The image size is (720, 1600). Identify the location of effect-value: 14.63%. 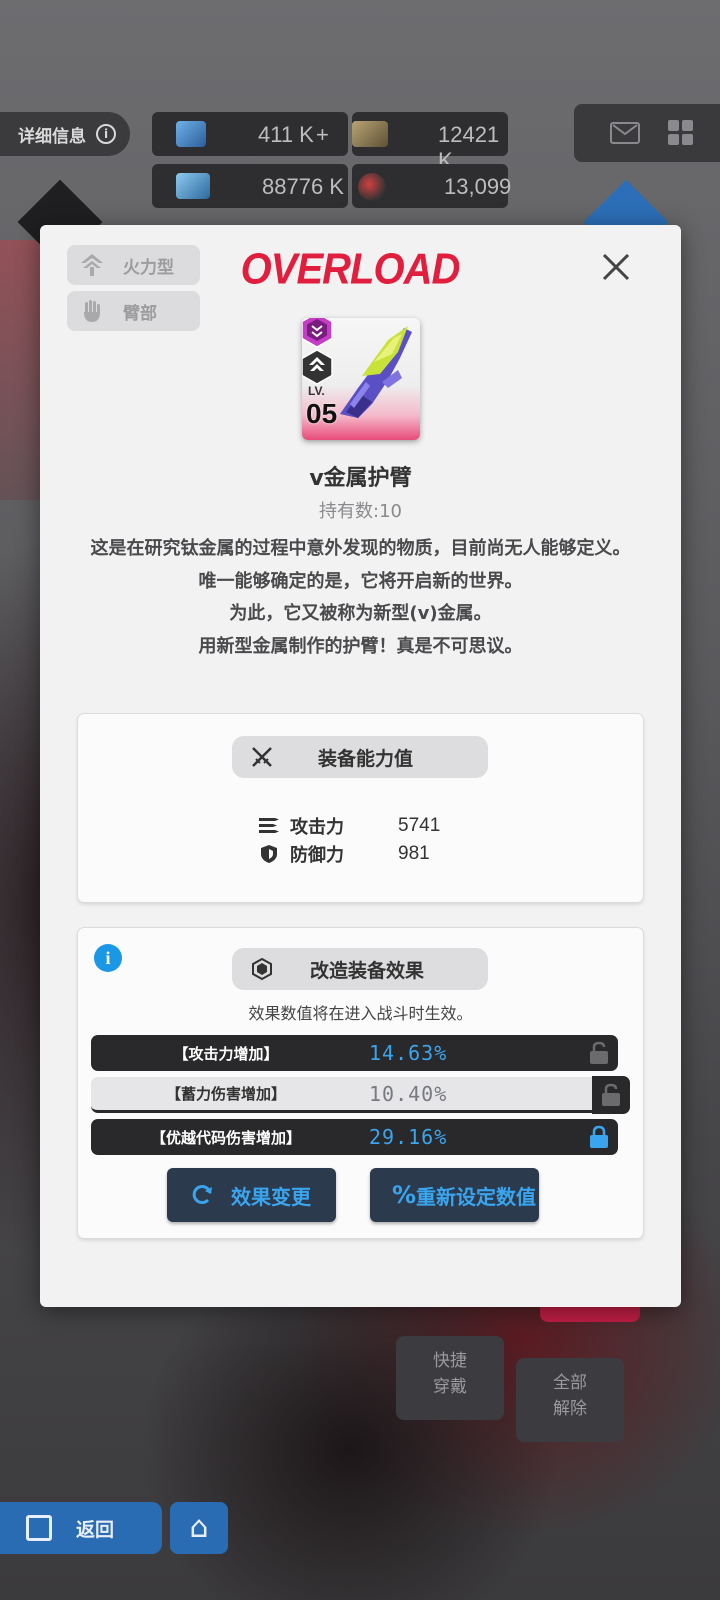
(408, 1053).